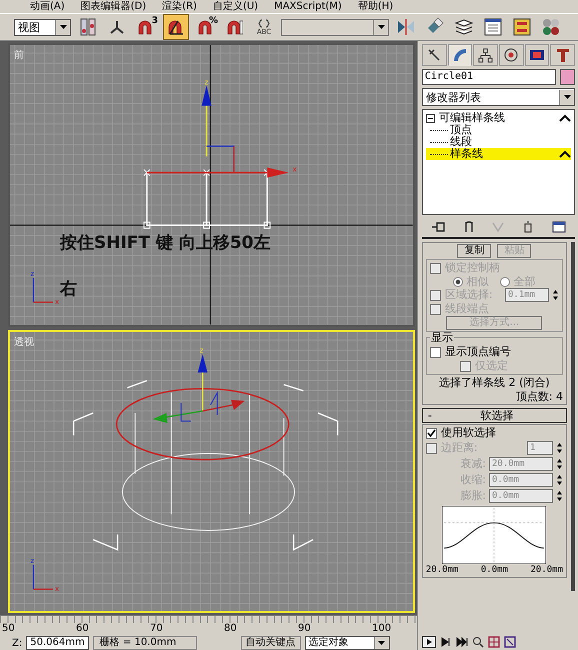 Image resolution: width=578 pixels, height=650 pixels. What do you see at coordinates (559, 226) in the screenshot?
I see `configure-icon` at bounding box center [559, 226].